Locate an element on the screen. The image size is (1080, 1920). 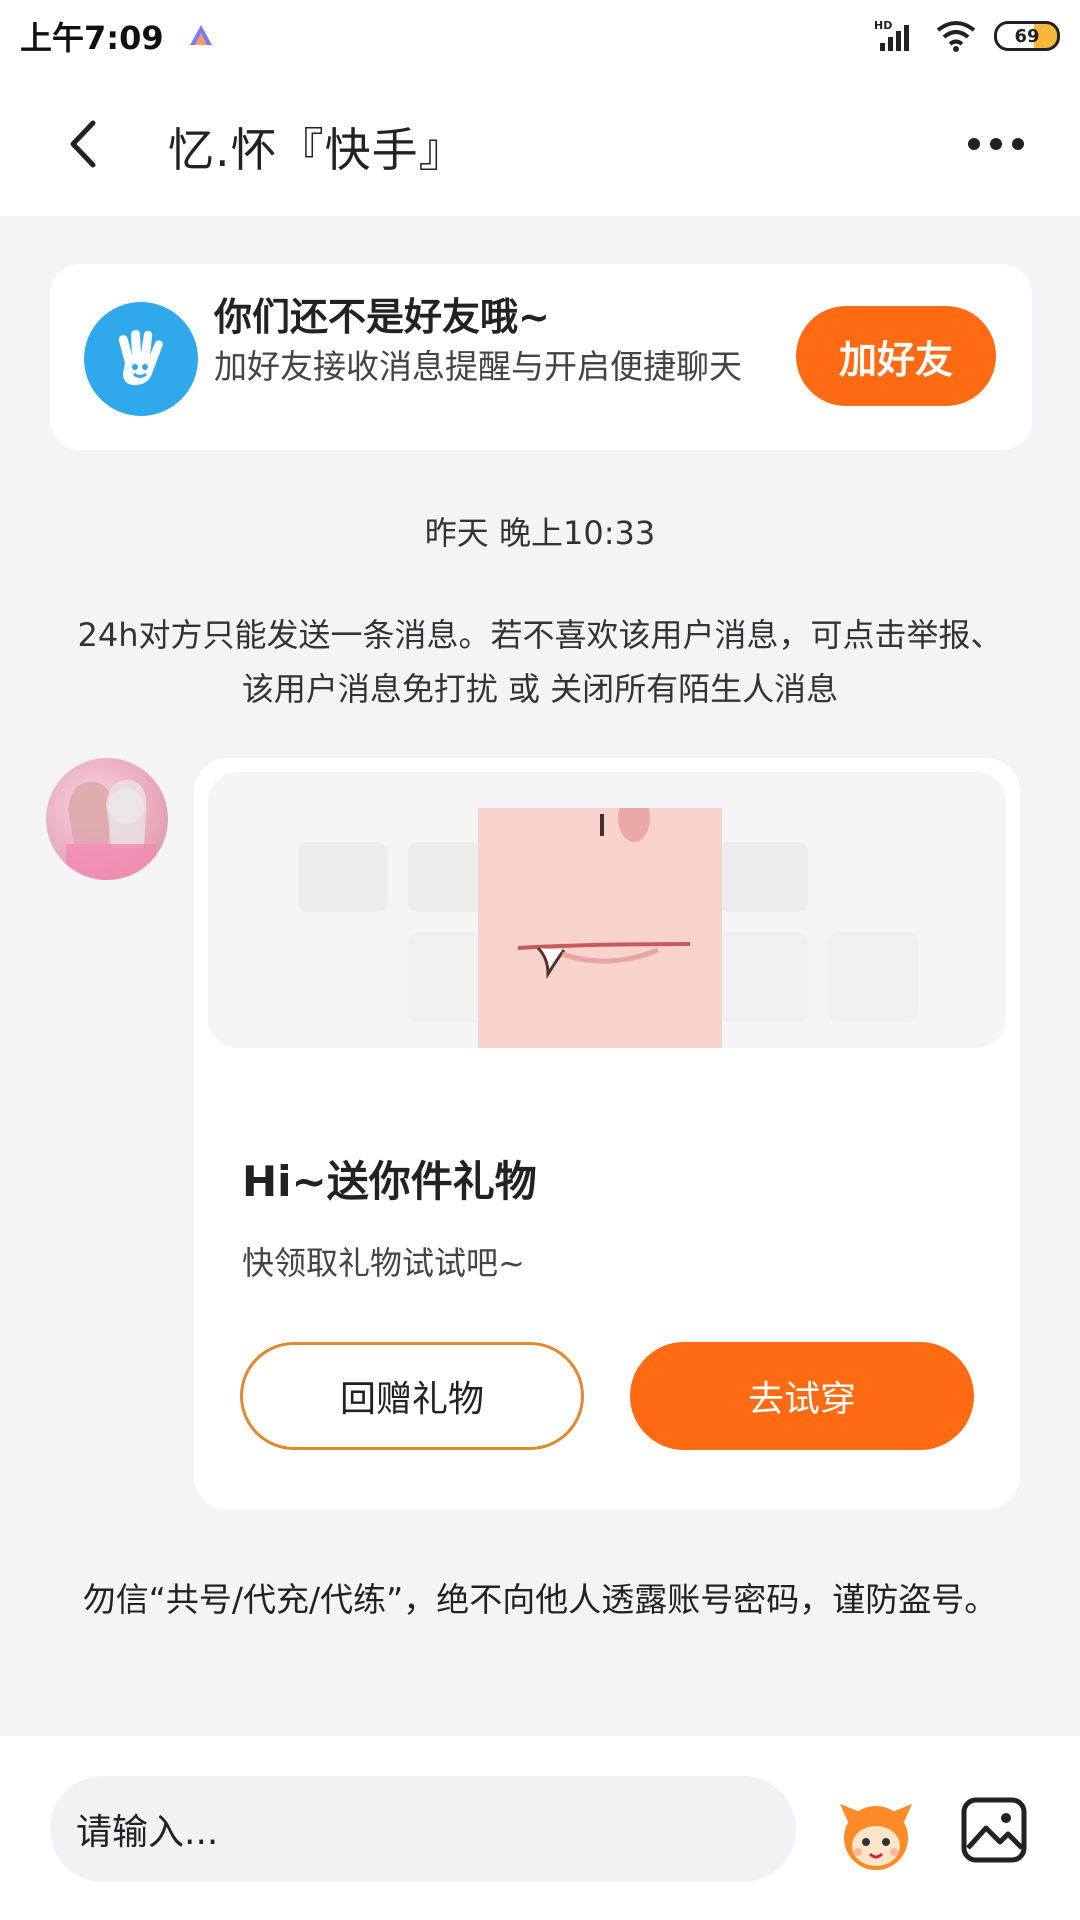
gift-subtitle: 快领取礼物试试吧~ is located at coordinates (383, 1263).